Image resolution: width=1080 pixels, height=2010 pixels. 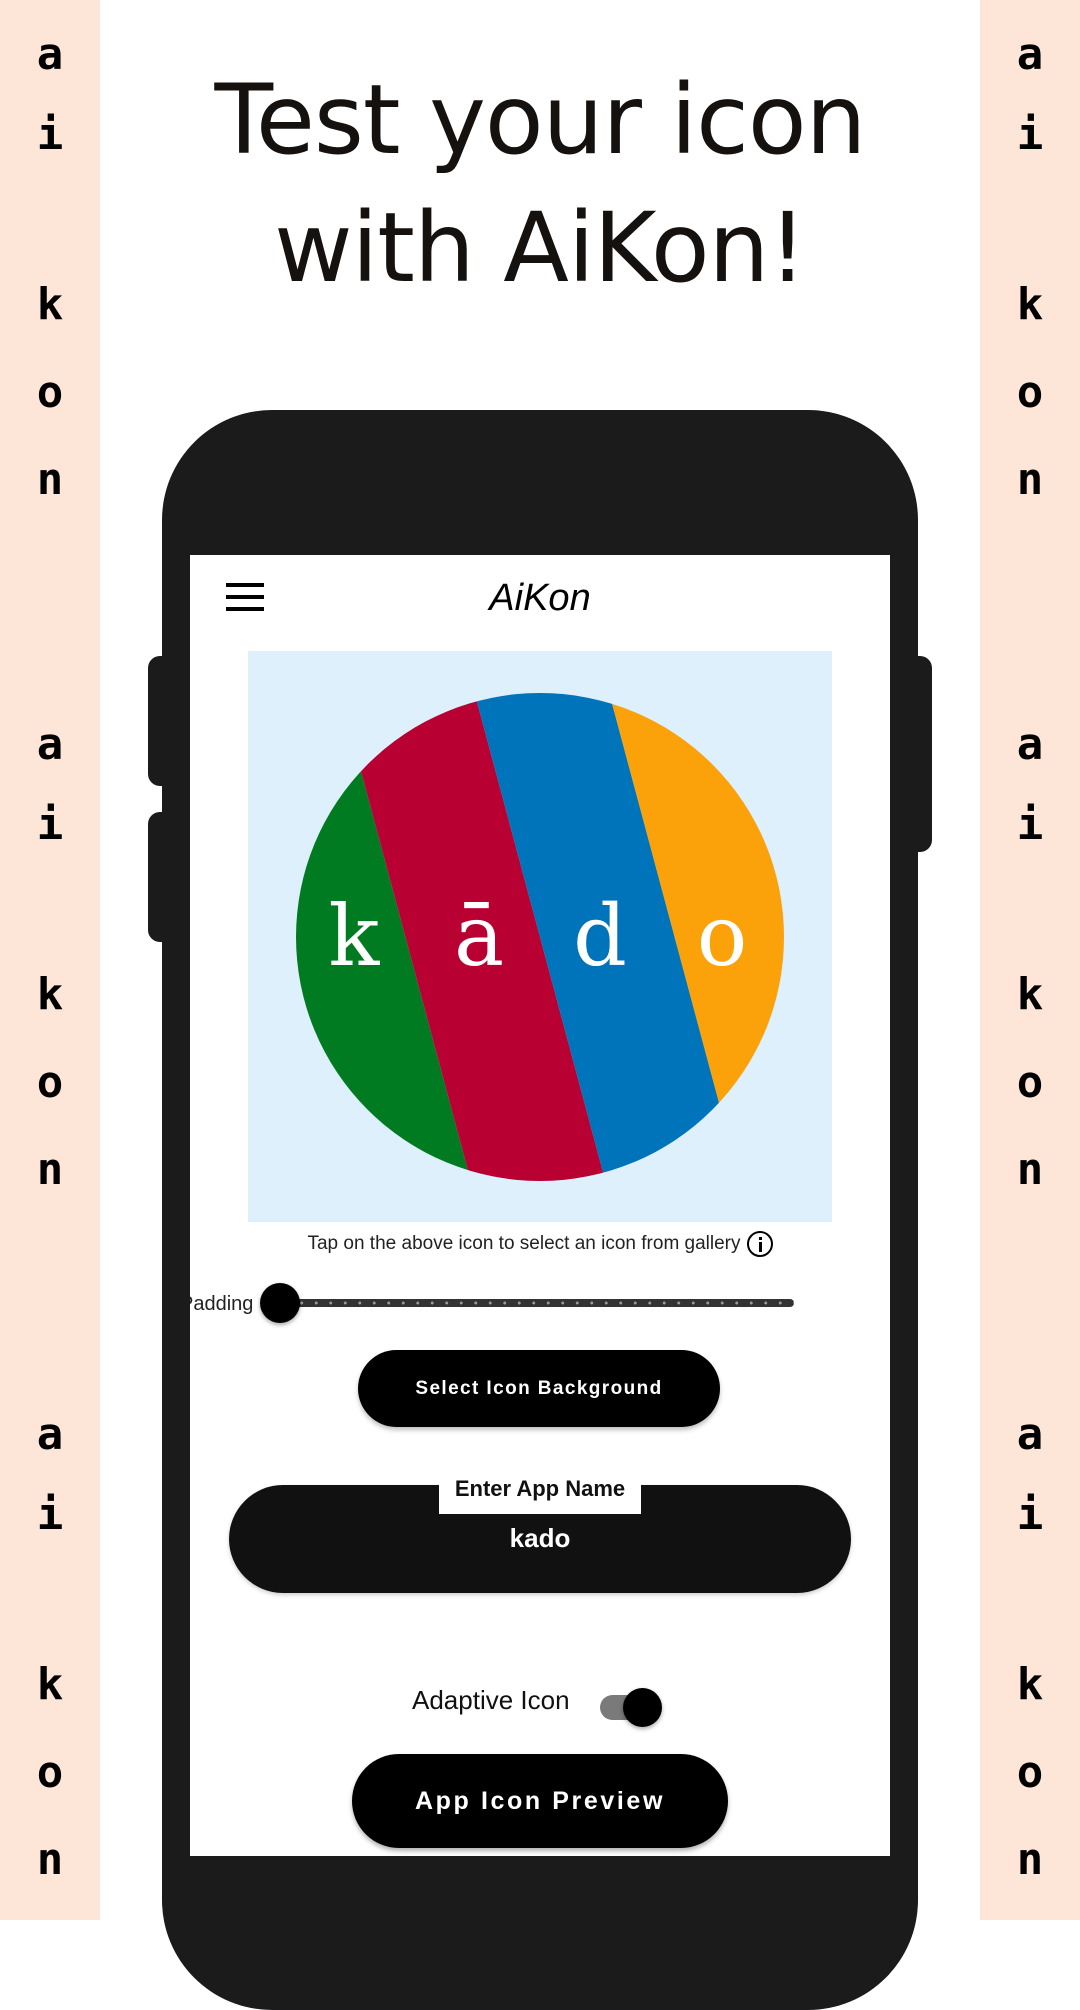 What do you see at coordinates (540, 1538) in the screenshot?
I see `app-name-value: kado` at bounding box center [540, 1538].